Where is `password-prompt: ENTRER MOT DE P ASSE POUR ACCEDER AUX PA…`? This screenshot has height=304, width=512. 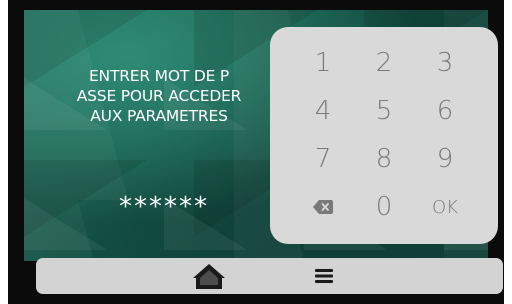
password-prompt: ENTRER MOT DE P ASSE POUR ACCEDER AUX PA… is located at coordinates (159, 96).